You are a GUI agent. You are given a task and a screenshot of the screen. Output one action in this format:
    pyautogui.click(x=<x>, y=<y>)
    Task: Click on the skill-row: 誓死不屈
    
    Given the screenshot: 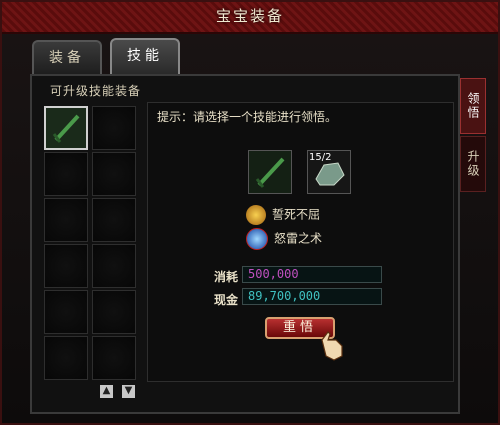 What is the action you would take?
    pyautogui.click(x=283, y=215)
    